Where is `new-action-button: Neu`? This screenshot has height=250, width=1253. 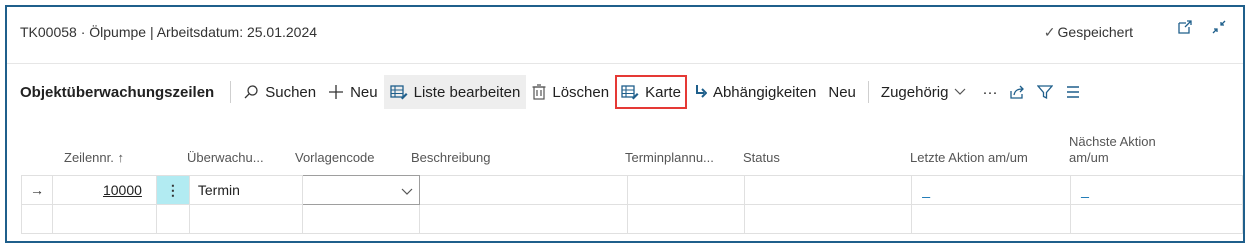 new-action-button: Neu is located at coordinates (842, 92).